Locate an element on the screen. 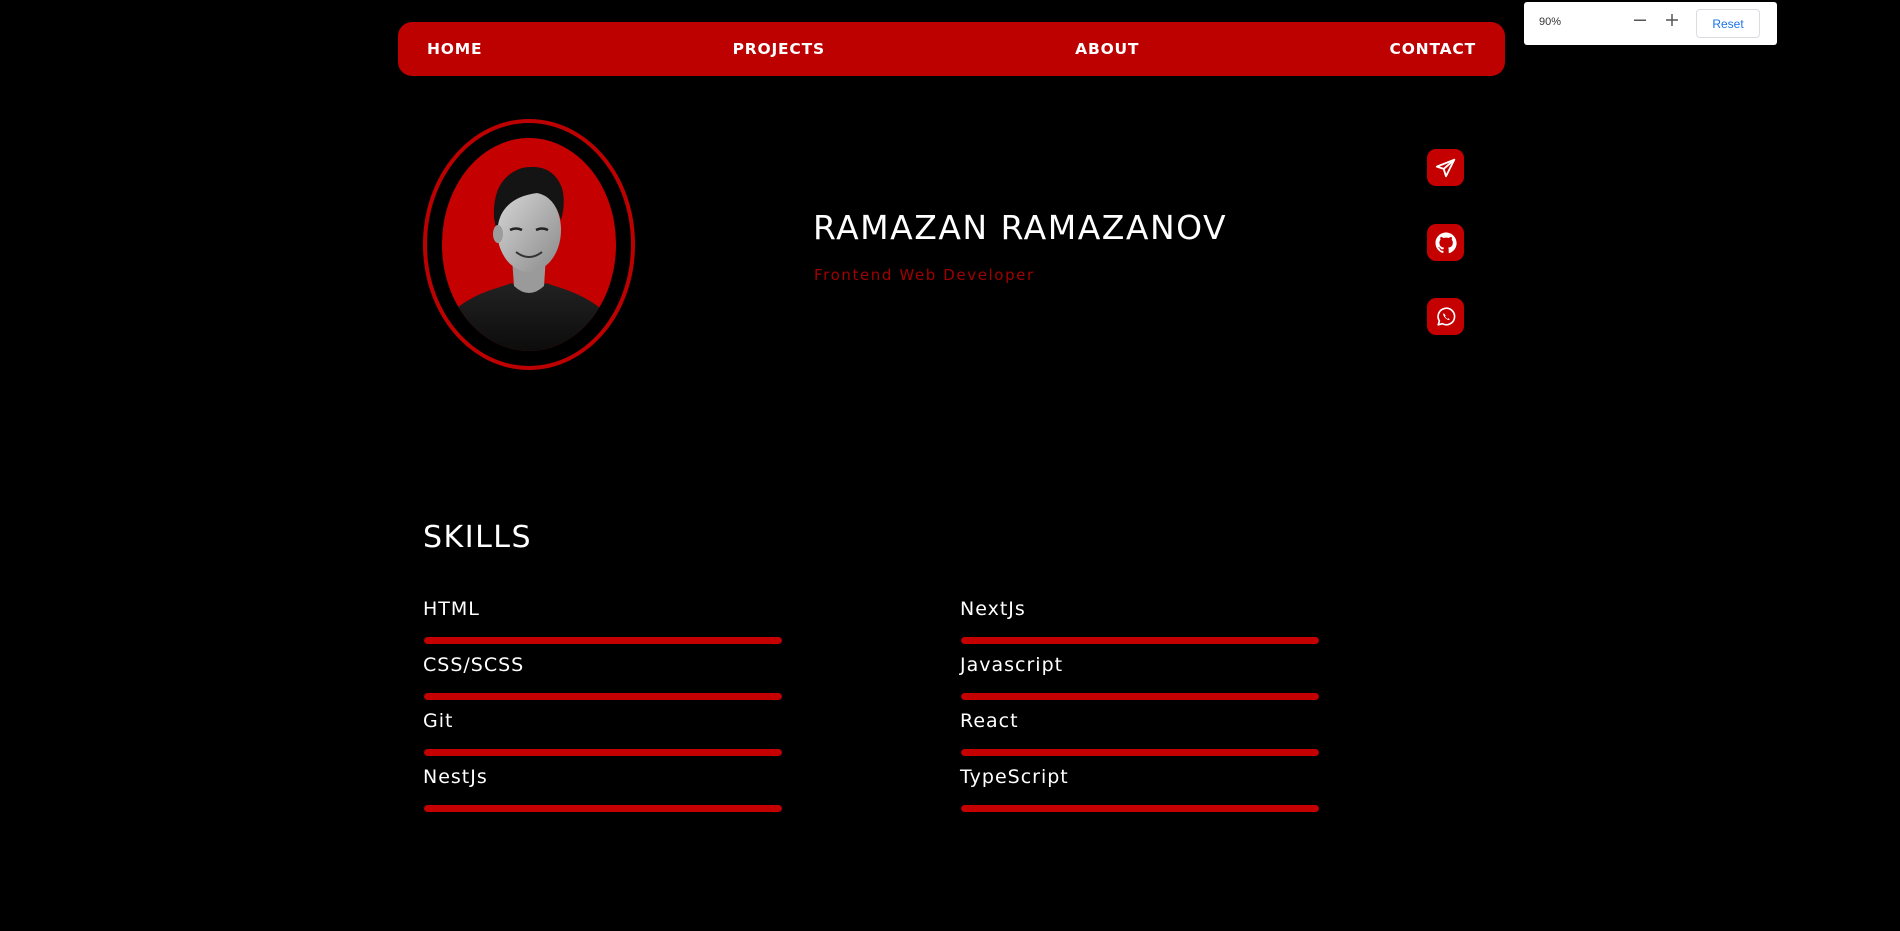  skill-name: Git is located at coordinates (438, 721).